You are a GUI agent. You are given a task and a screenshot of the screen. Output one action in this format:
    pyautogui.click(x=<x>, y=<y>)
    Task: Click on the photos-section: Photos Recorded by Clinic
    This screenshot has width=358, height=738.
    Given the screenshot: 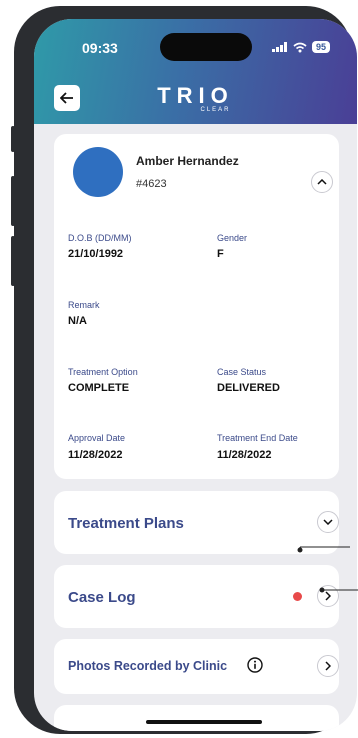 What is the action you would take?
    pyautogui.click(x=196, y=666)
    